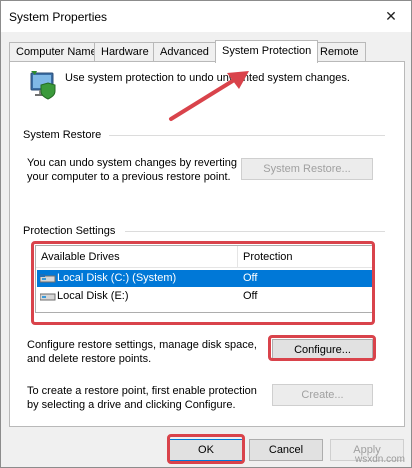 The height and width of the screenshot is (468, 412). Describe the element at coordinates (62, 135) in the screenshot. I see `system-restore-label: System Restore` at that location.